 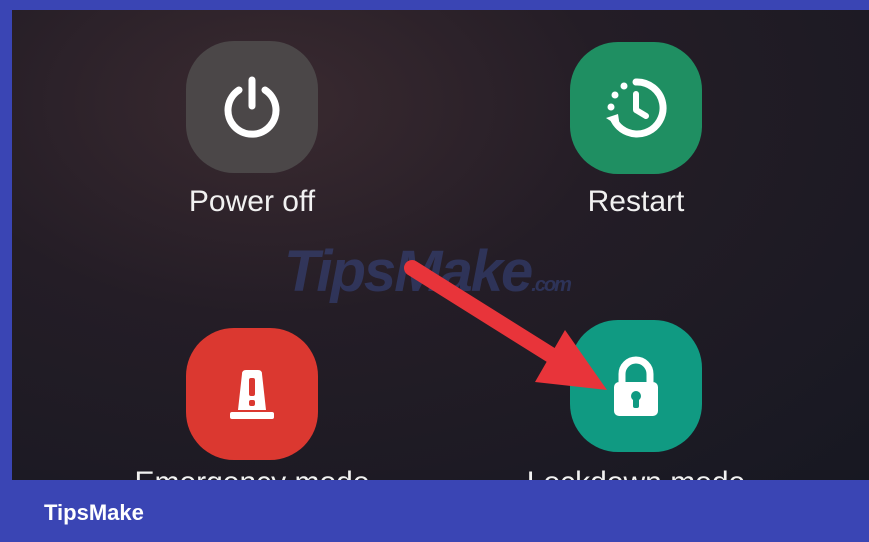 I want to click on footer-brand: TipsMake, so click(x=94, y=512).